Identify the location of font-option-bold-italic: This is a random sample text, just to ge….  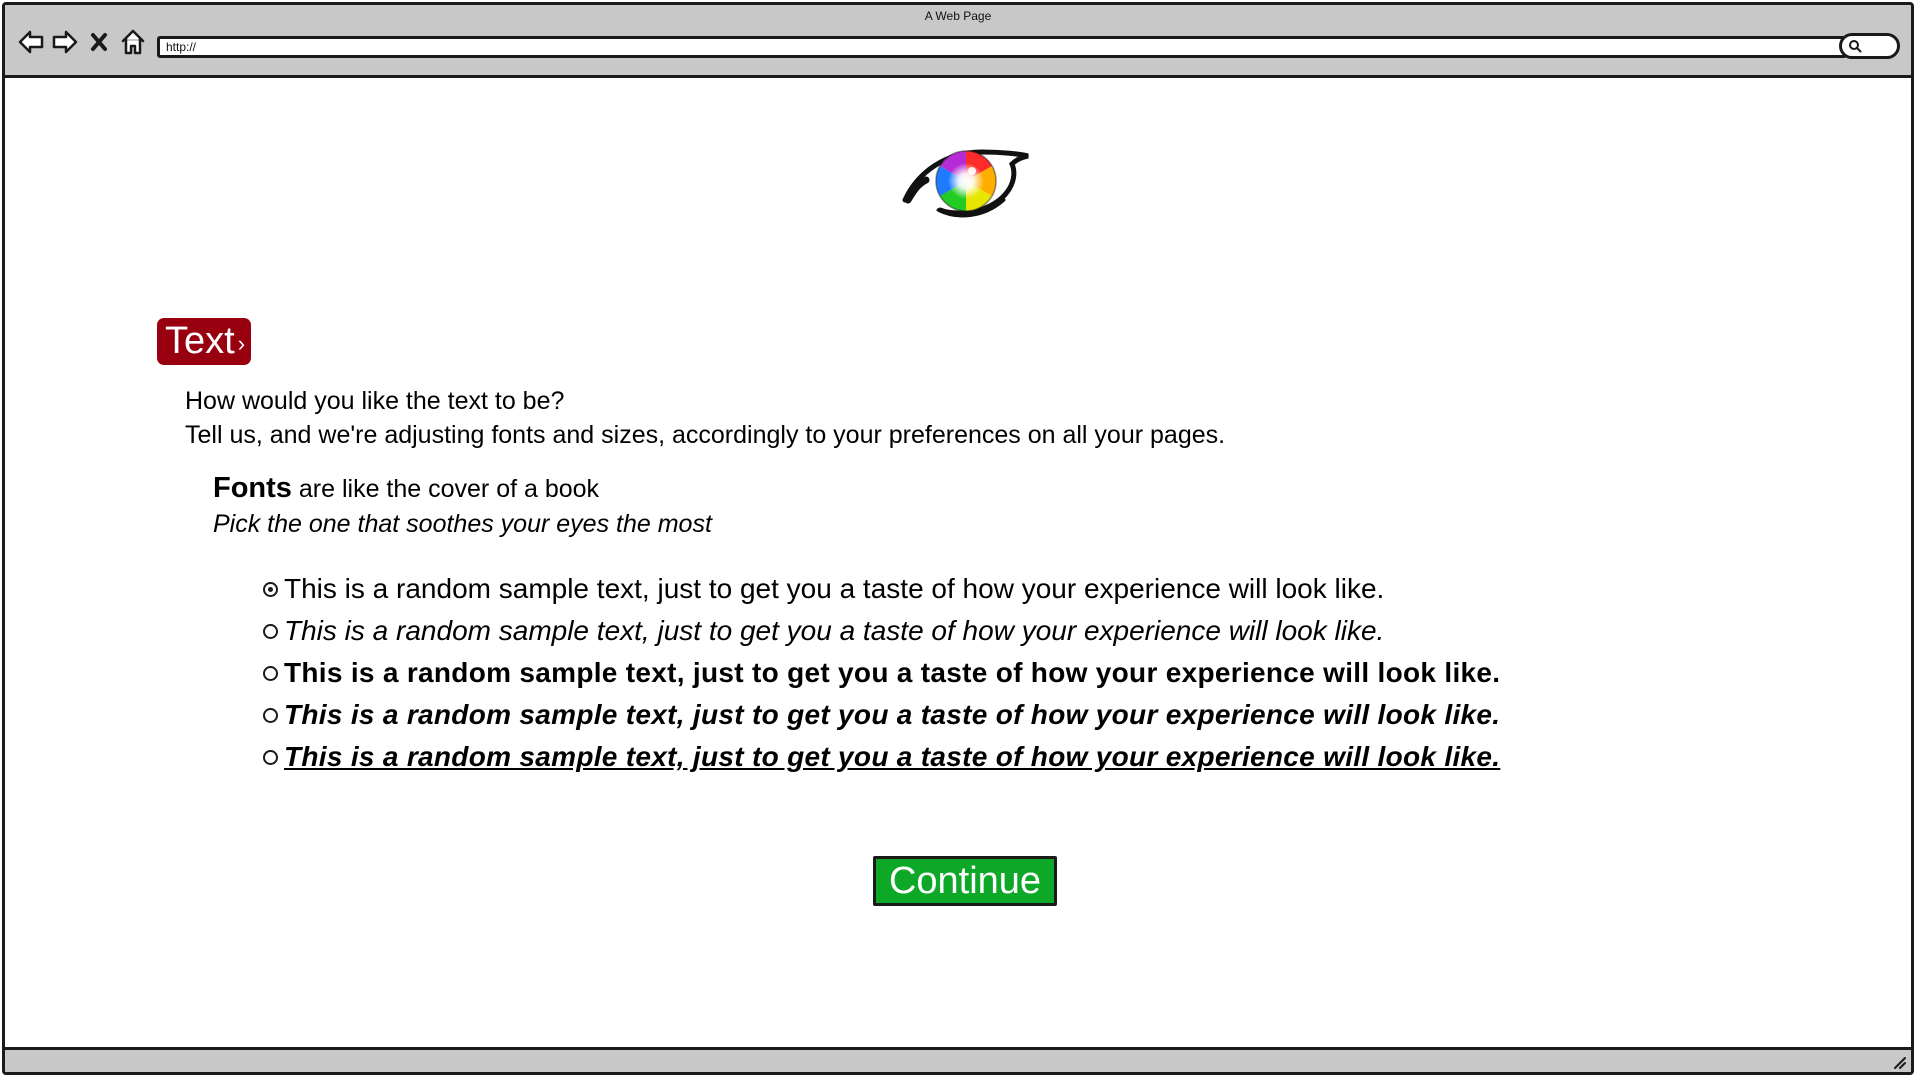
(881, 715).